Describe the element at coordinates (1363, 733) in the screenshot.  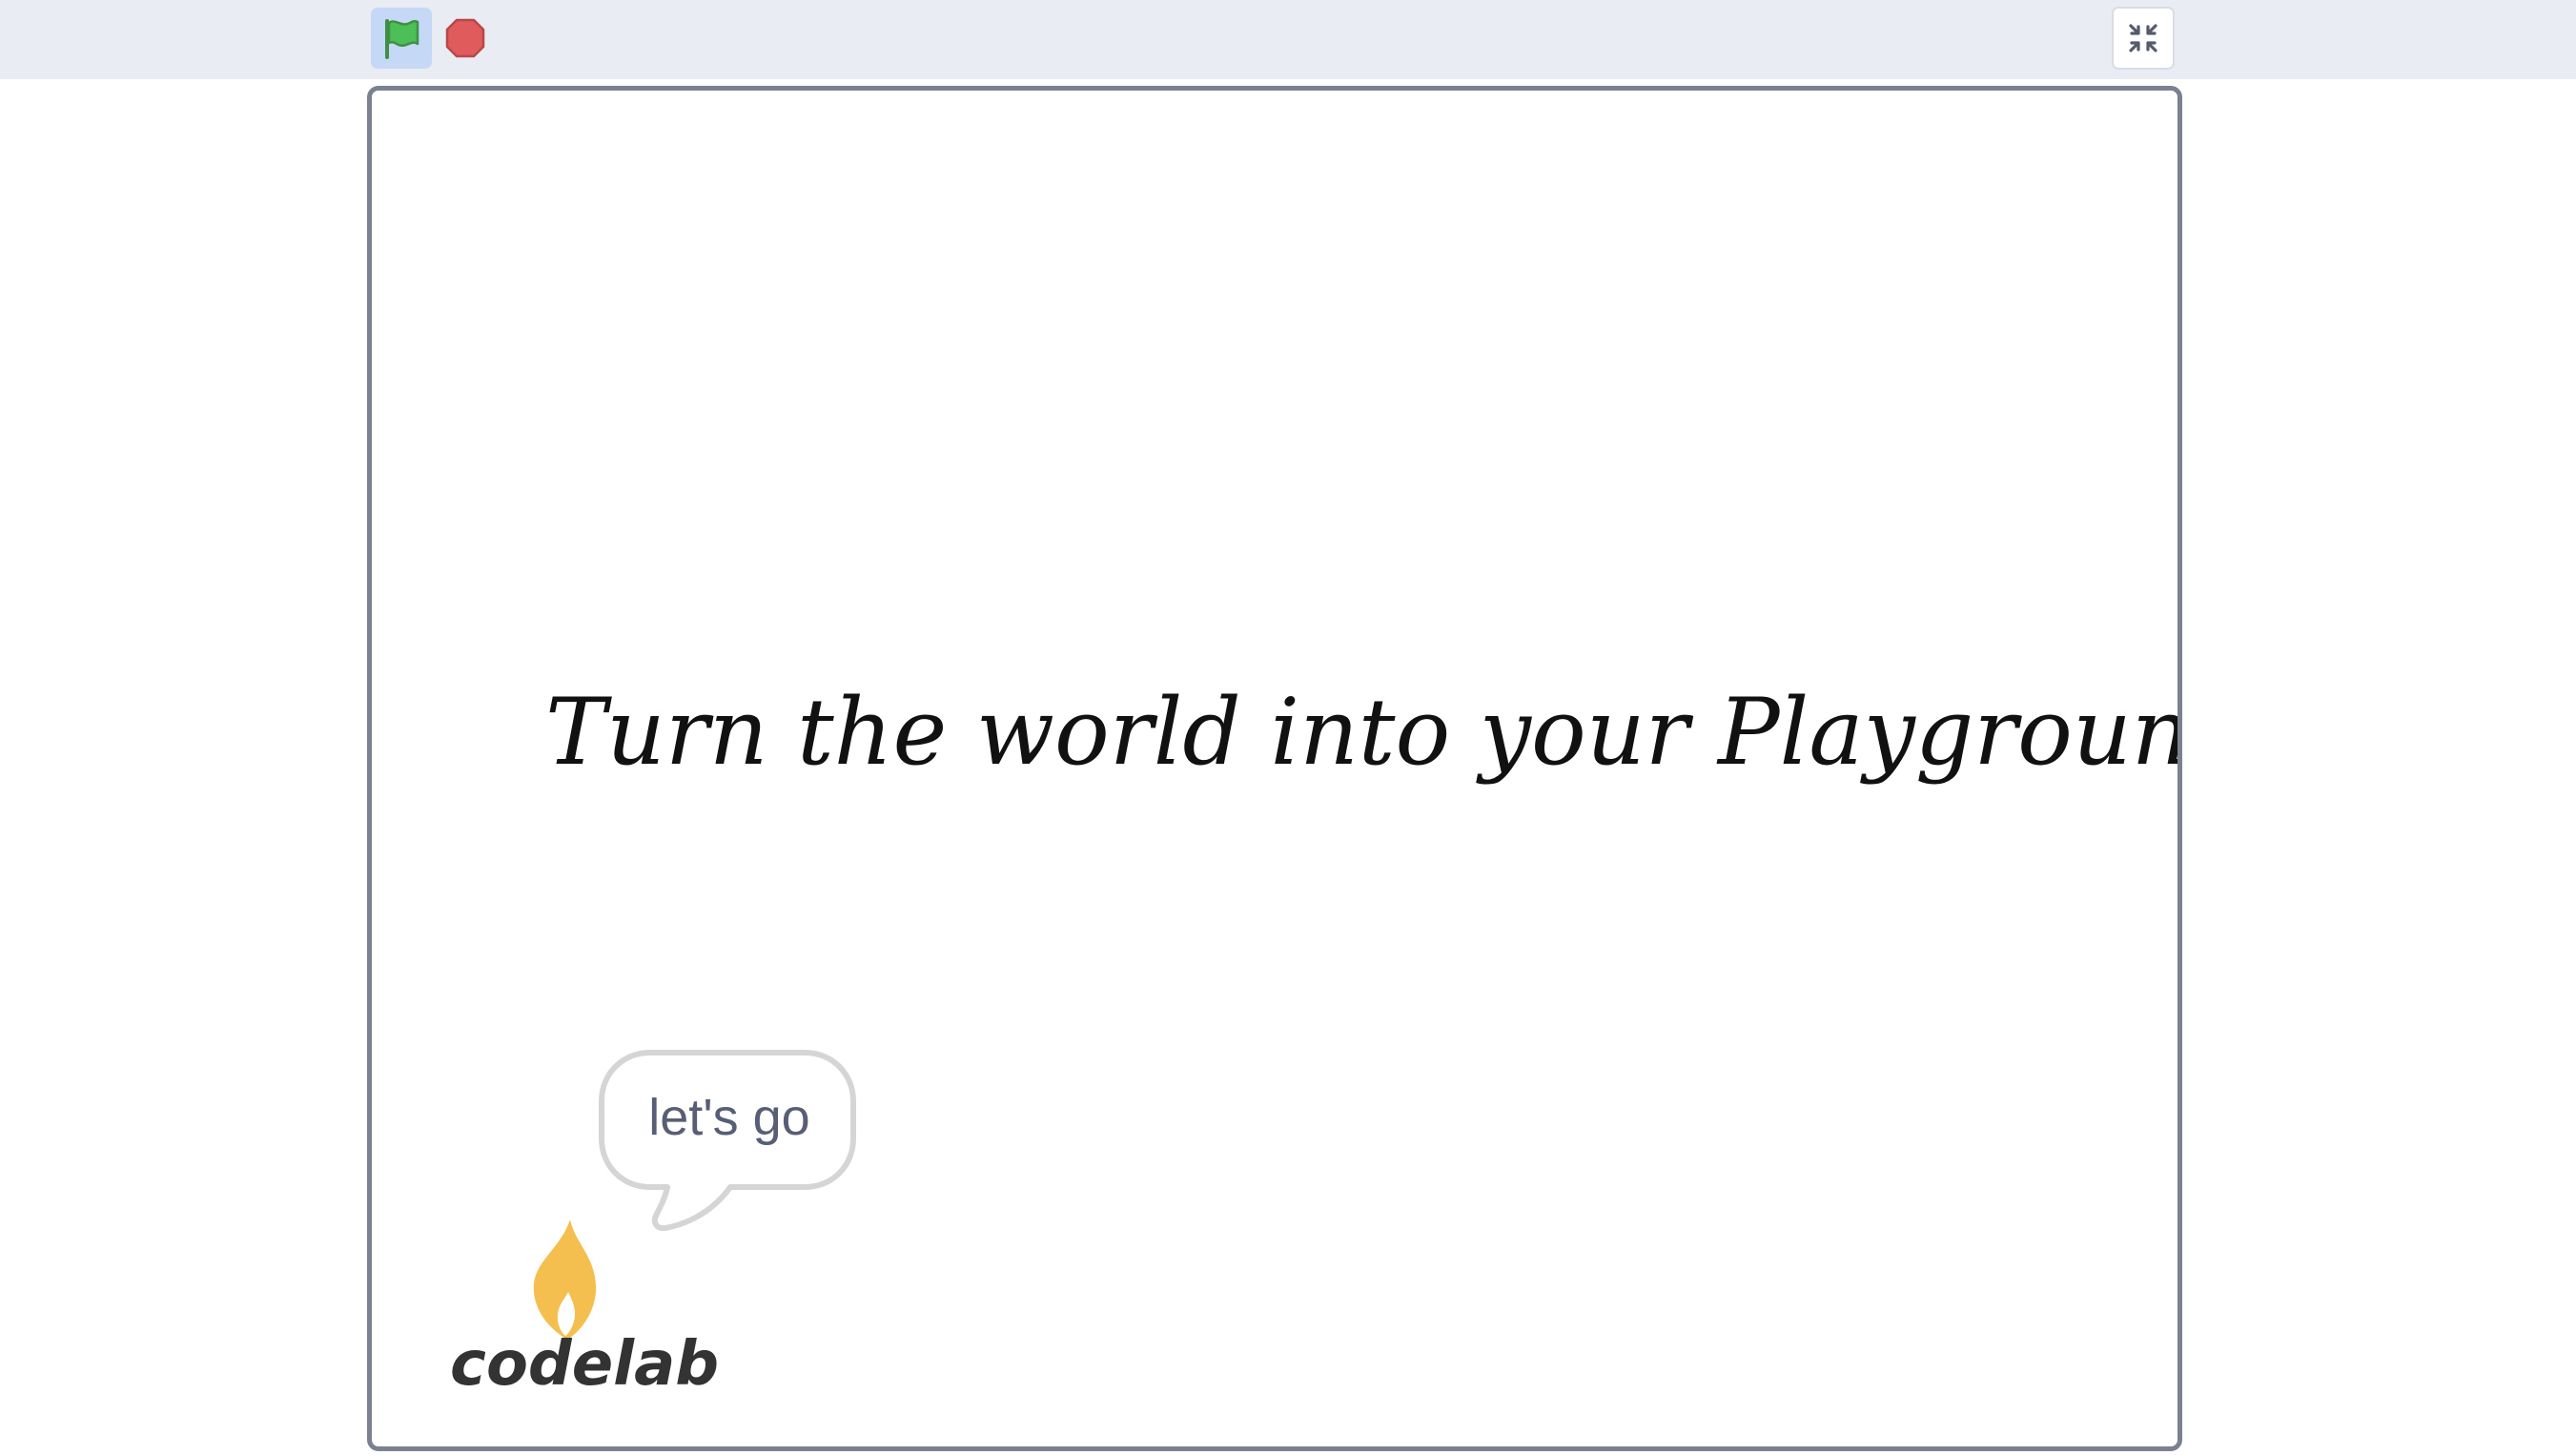
I see `stage-headline: Turn the world into your Playground` at that location.